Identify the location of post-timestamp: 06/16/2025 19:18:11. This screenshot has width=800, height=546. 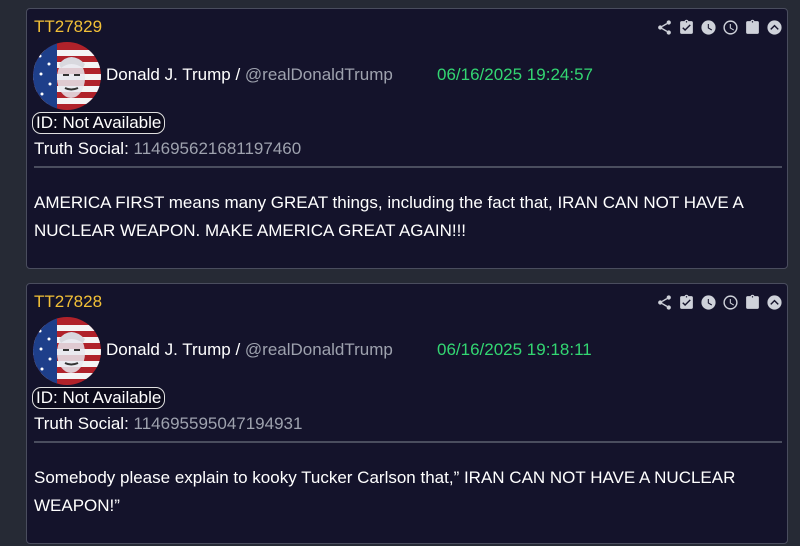
(514, 350).